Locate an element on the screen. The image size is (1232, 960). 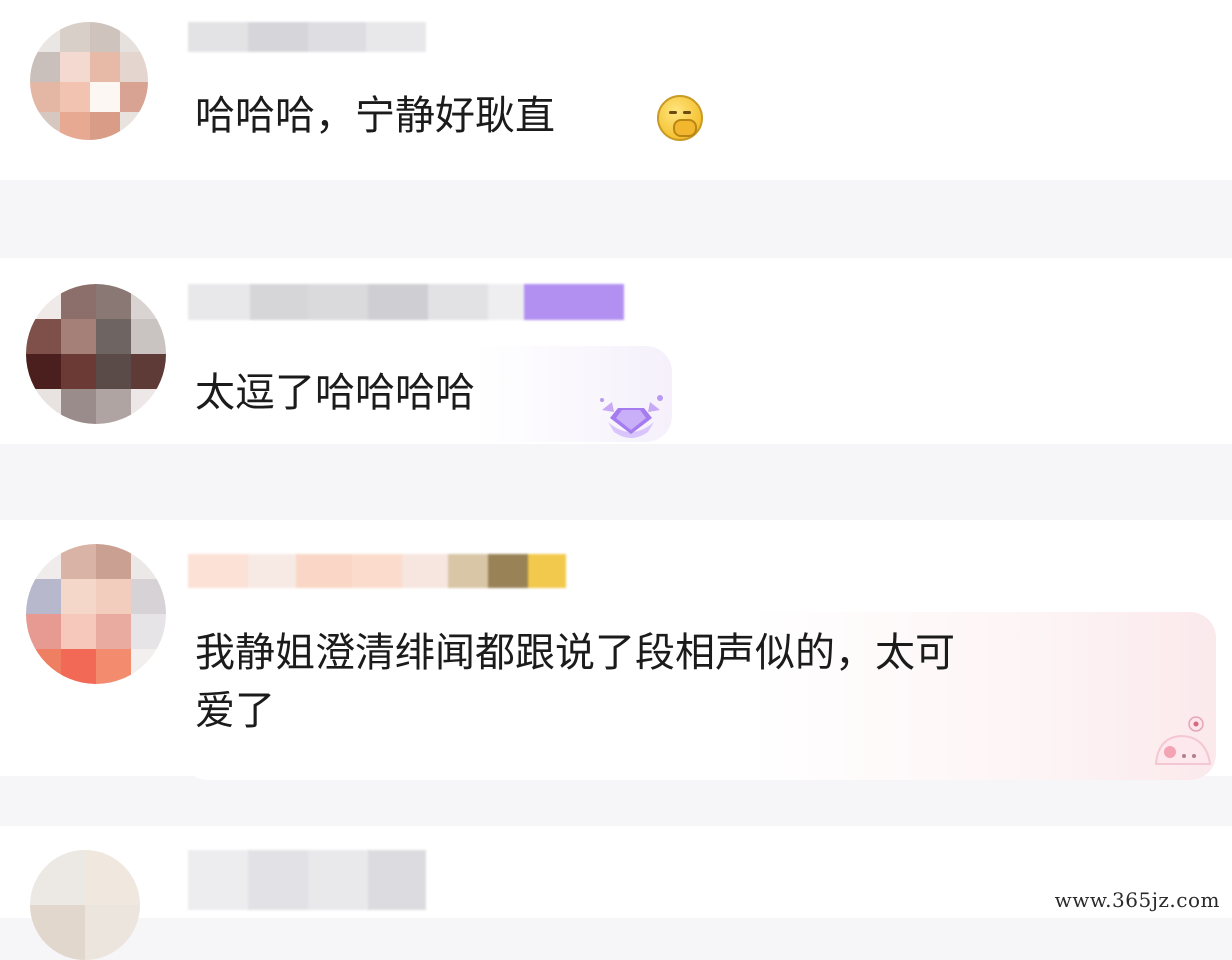
comment-text: 太逗了哈哈哈哈 is located at coordinates (335, 393).